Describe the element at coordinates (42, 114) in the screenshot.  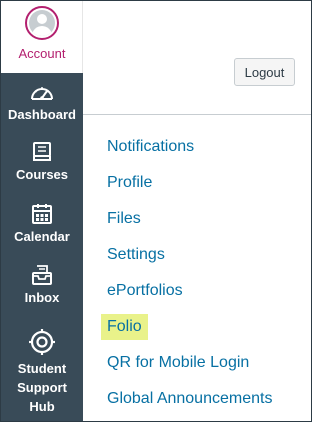
I see `nav-label-dashboard: Dashboard` at that location.